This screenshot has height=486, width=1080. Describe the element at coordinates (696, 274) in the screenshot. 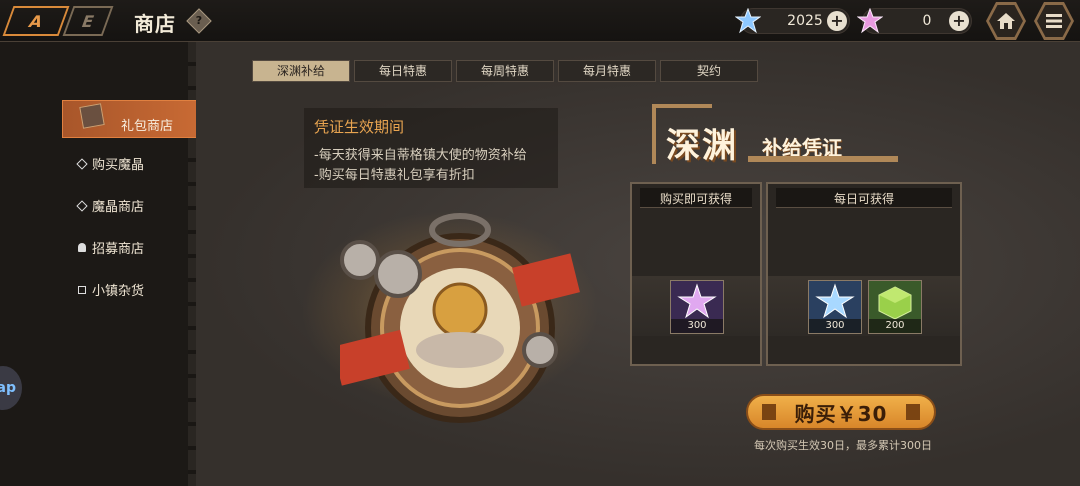

I see `reward-panel-instant: 购买即可获得 300` at that location.